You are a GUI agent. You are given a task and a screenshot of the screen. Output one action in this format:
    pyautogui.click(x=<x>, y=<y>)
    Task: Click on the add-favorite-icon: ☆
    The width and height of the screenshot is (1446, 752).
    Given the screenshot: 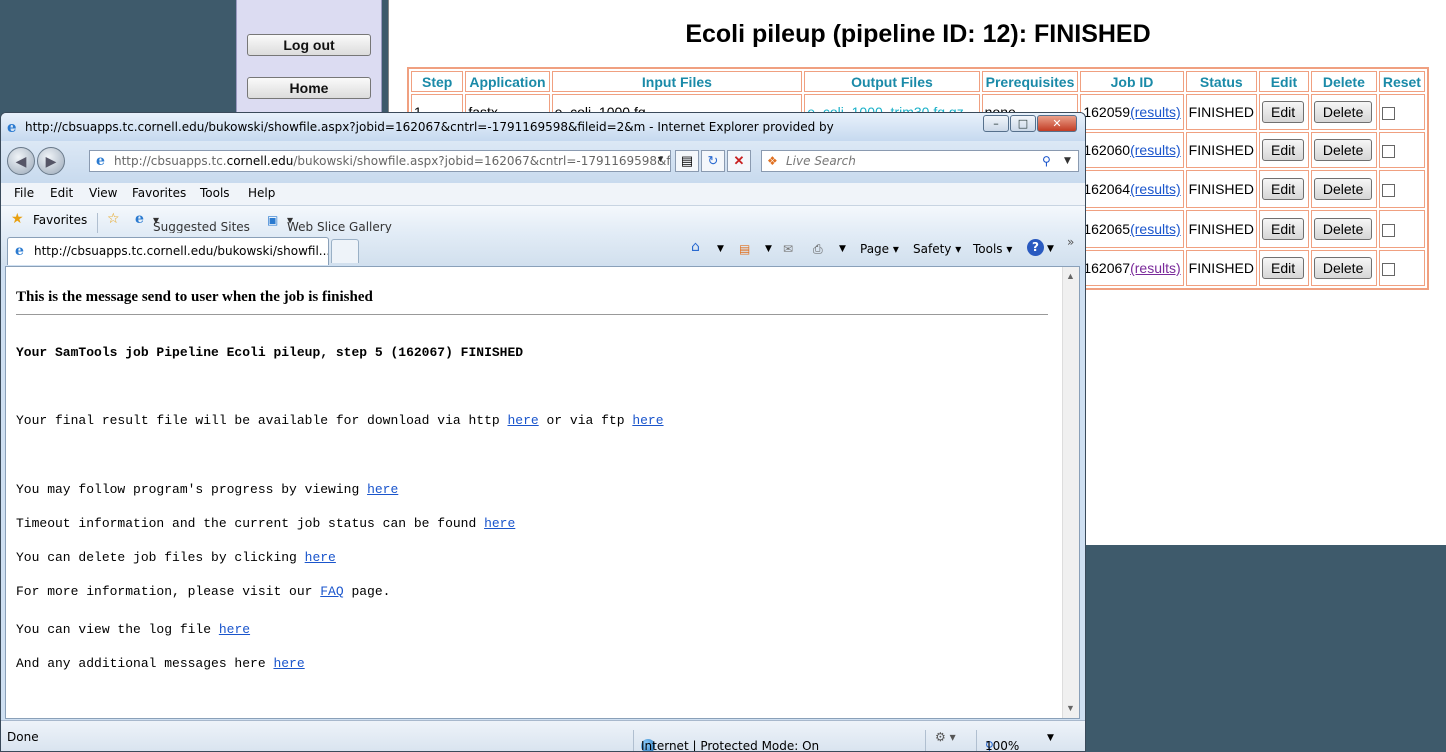 What is the action you would take?
    pyautogui.click(x=113, y=219)
    